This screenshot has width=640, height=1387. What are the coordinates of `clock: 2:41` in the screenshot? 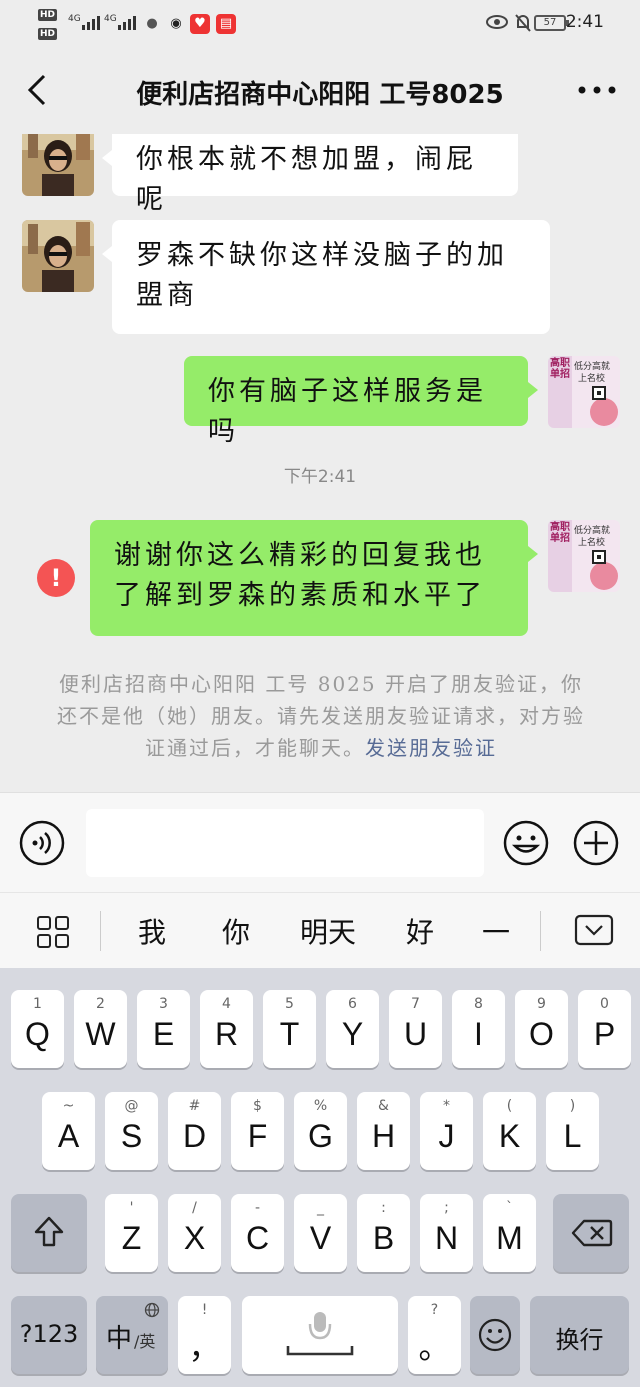 It's located at (584, 22).